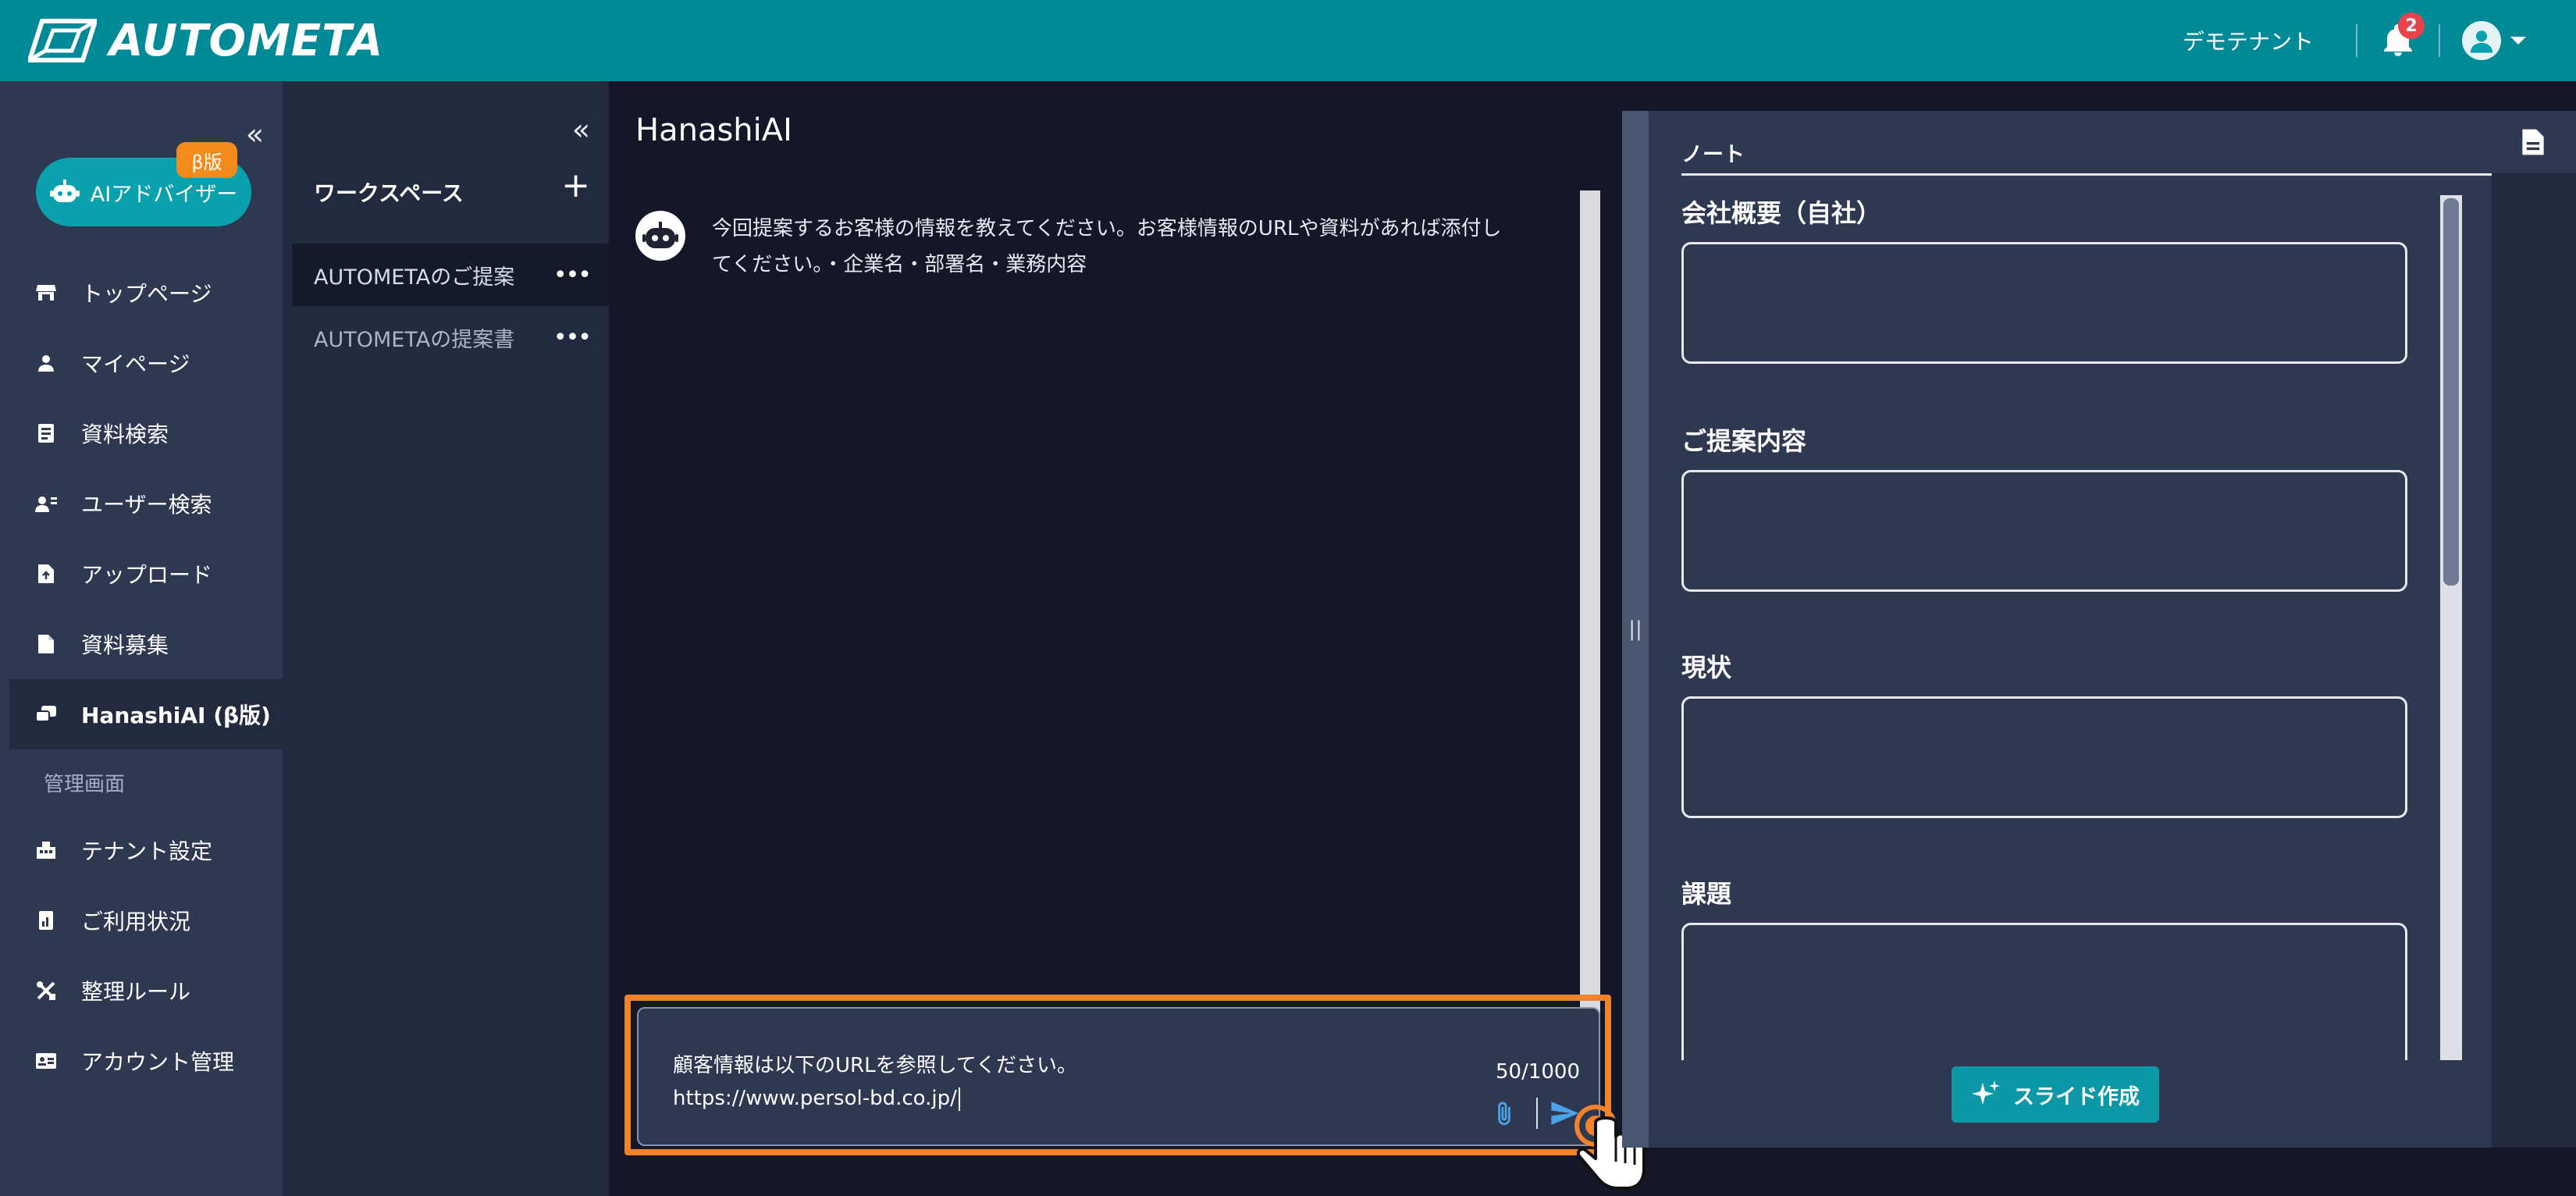 The image size is (2576, 1196). I want to click on user-avatar-icon, so click(2481, 41).